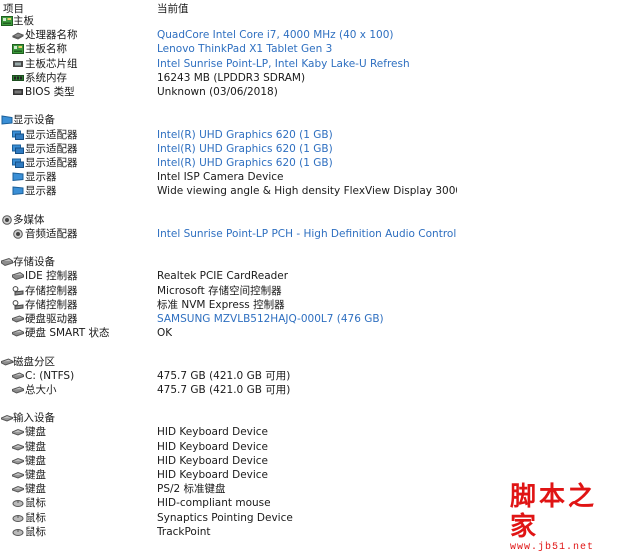 This screenshot has width=640, height=553. What do you see at coordinates (320, 21) in the screenshot?
I see `section-header: 主板` at bounding box center [320, 21].